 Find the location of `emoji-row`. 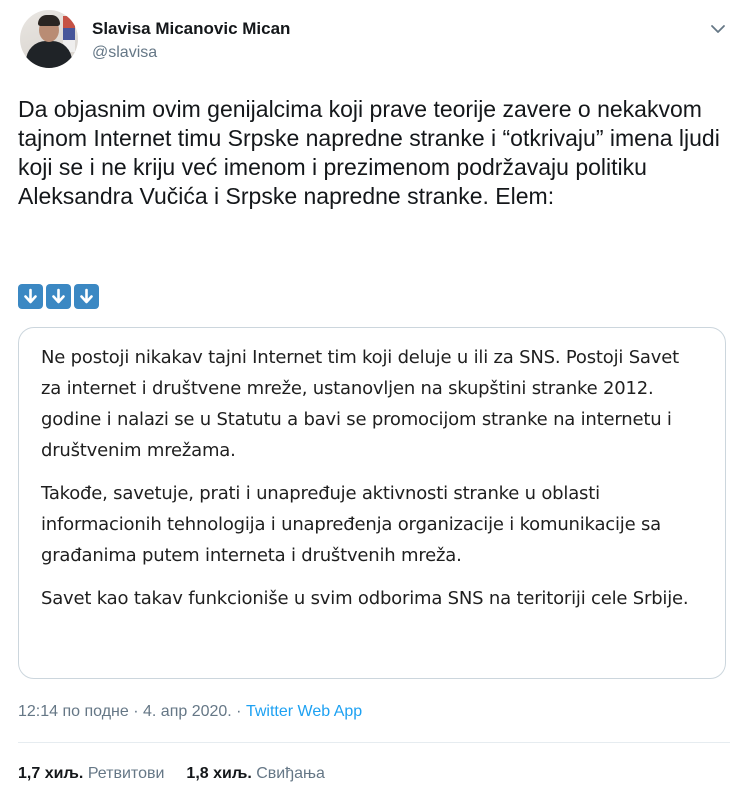

emoji-row is located at coordinates (58, 296).